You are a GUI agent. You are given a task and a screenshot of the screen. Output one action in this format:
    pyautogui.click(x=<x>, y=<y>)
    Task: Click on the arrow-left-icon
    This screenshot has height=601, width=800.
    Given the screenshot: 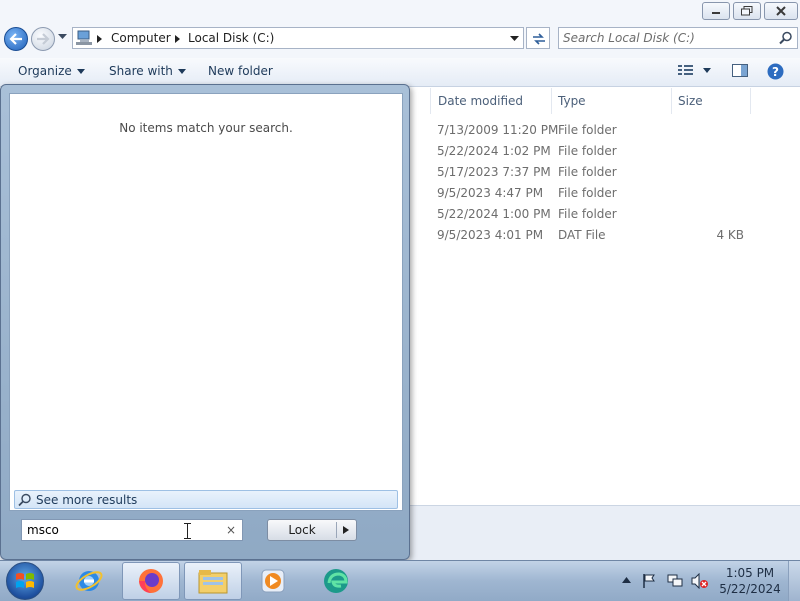 What is the action you would take?
    pyautogui.click(x=15, y=39)
    